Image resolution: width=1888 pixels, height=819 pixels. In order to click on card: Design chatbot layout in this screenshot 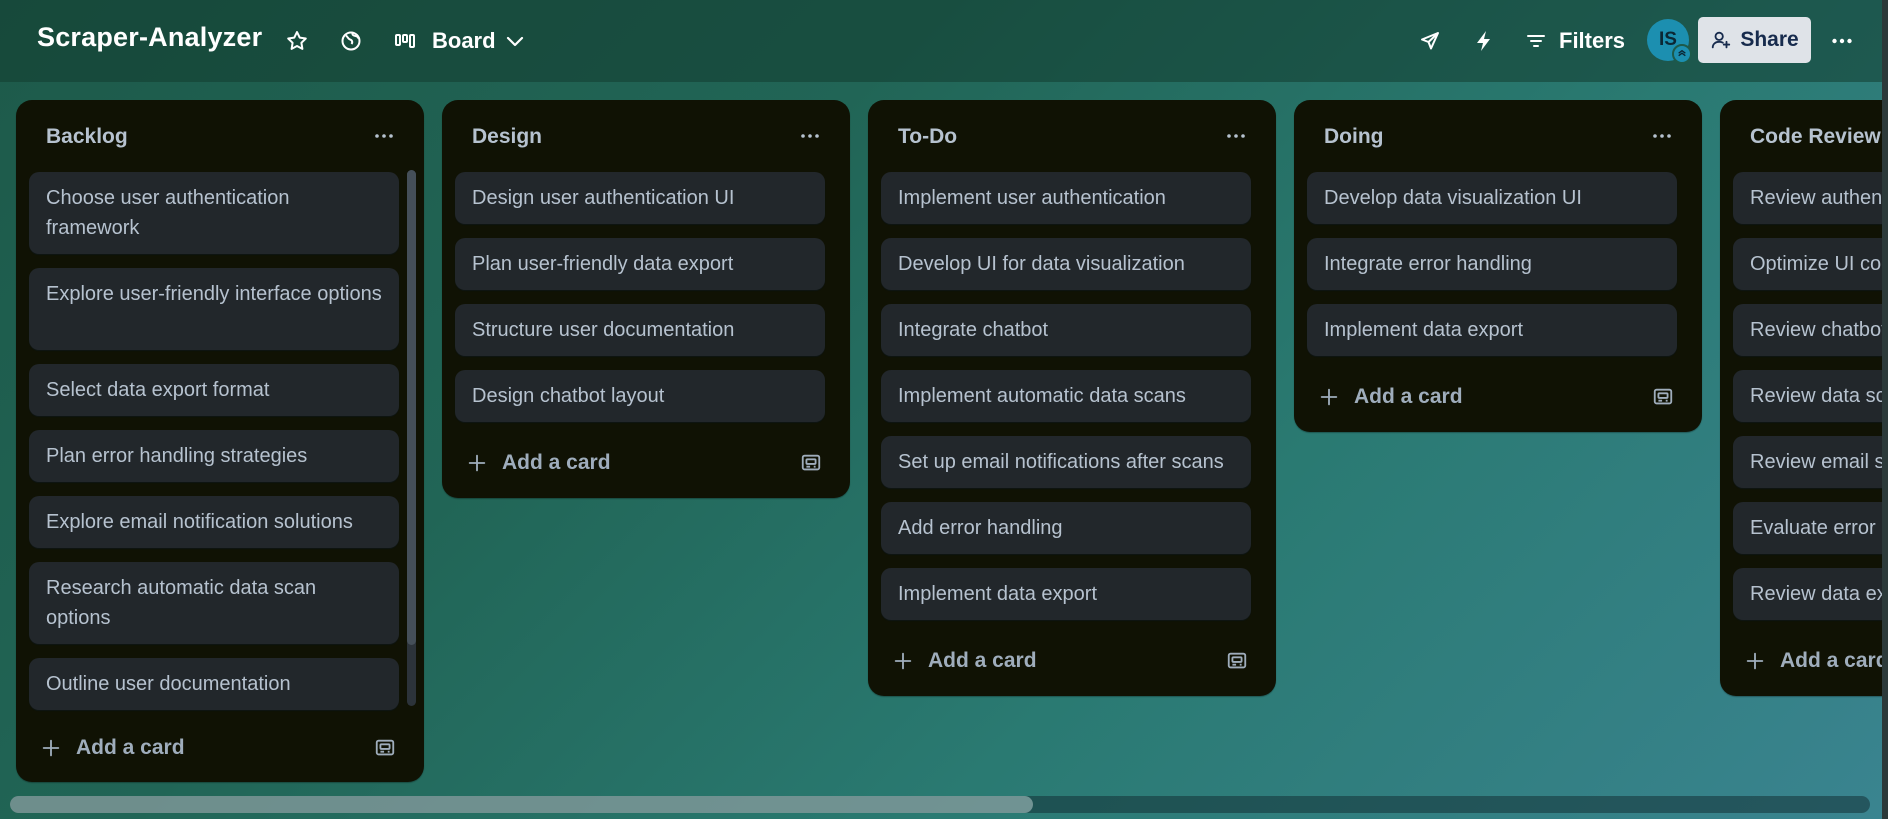, I will do `click(640, 396)`.